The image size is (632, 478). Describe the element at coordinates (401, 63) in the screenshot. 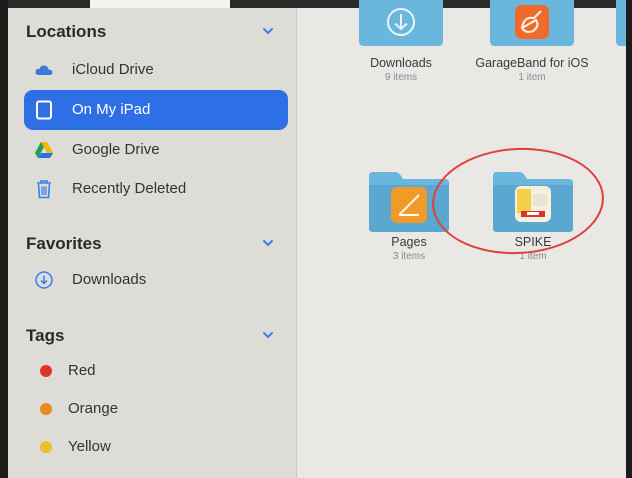

I see `folder-name: Downloads` at that location.